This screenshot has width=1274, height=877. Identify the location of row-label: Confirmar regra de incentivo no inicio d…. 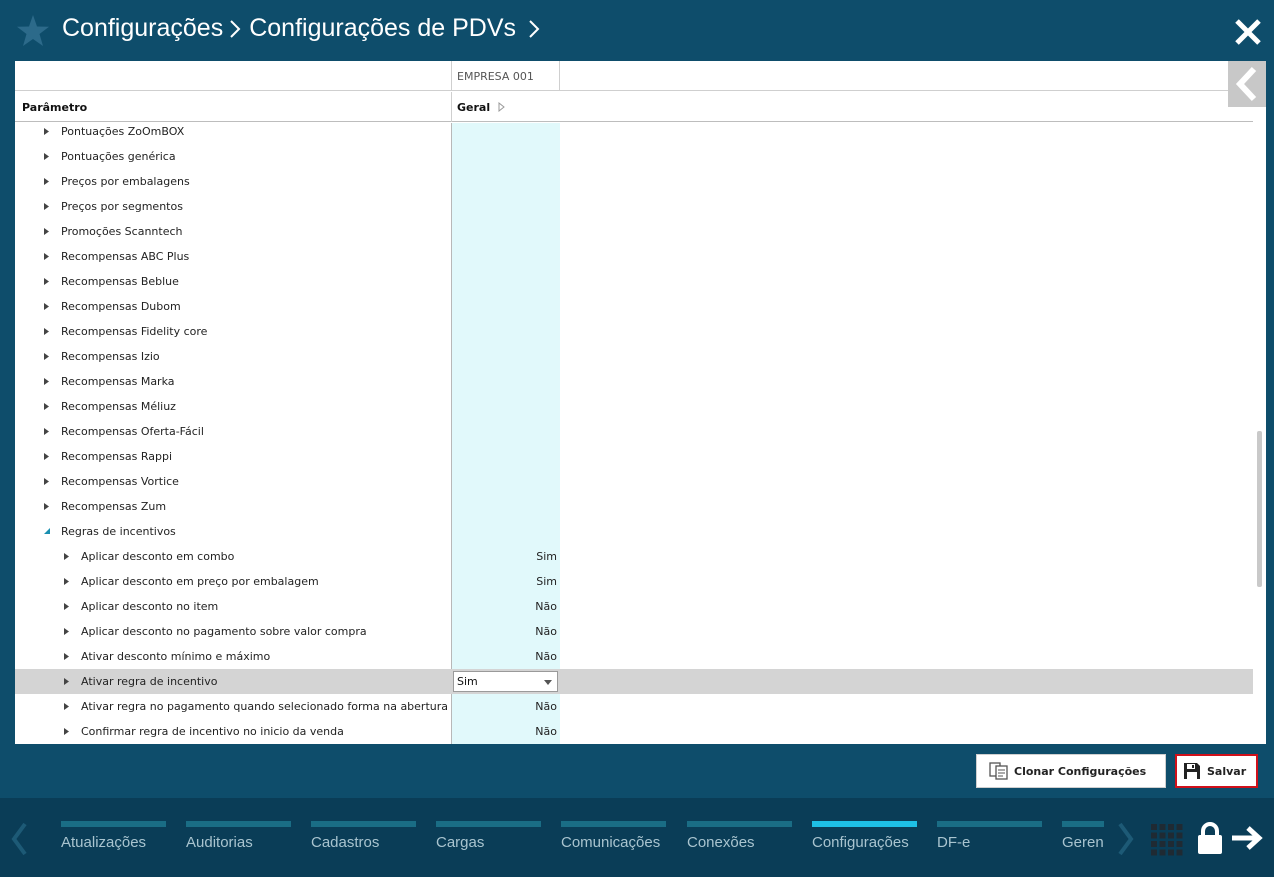
(212, 731).